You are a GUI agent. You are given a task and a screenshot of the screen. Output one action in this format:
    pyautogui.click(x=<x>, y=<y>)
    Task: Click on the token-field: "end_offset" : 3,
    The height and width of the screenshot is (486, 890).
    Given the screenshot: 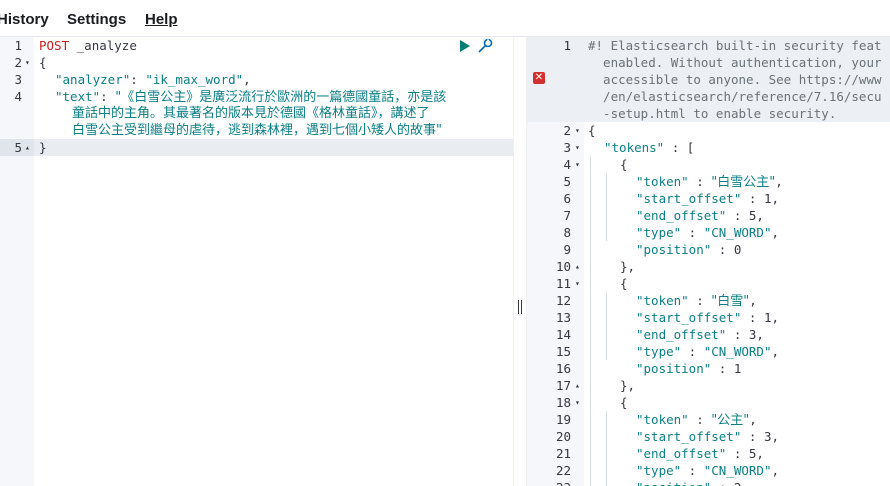 What is the action you would take?
    pyautogui.click(x=700, y=334)
    